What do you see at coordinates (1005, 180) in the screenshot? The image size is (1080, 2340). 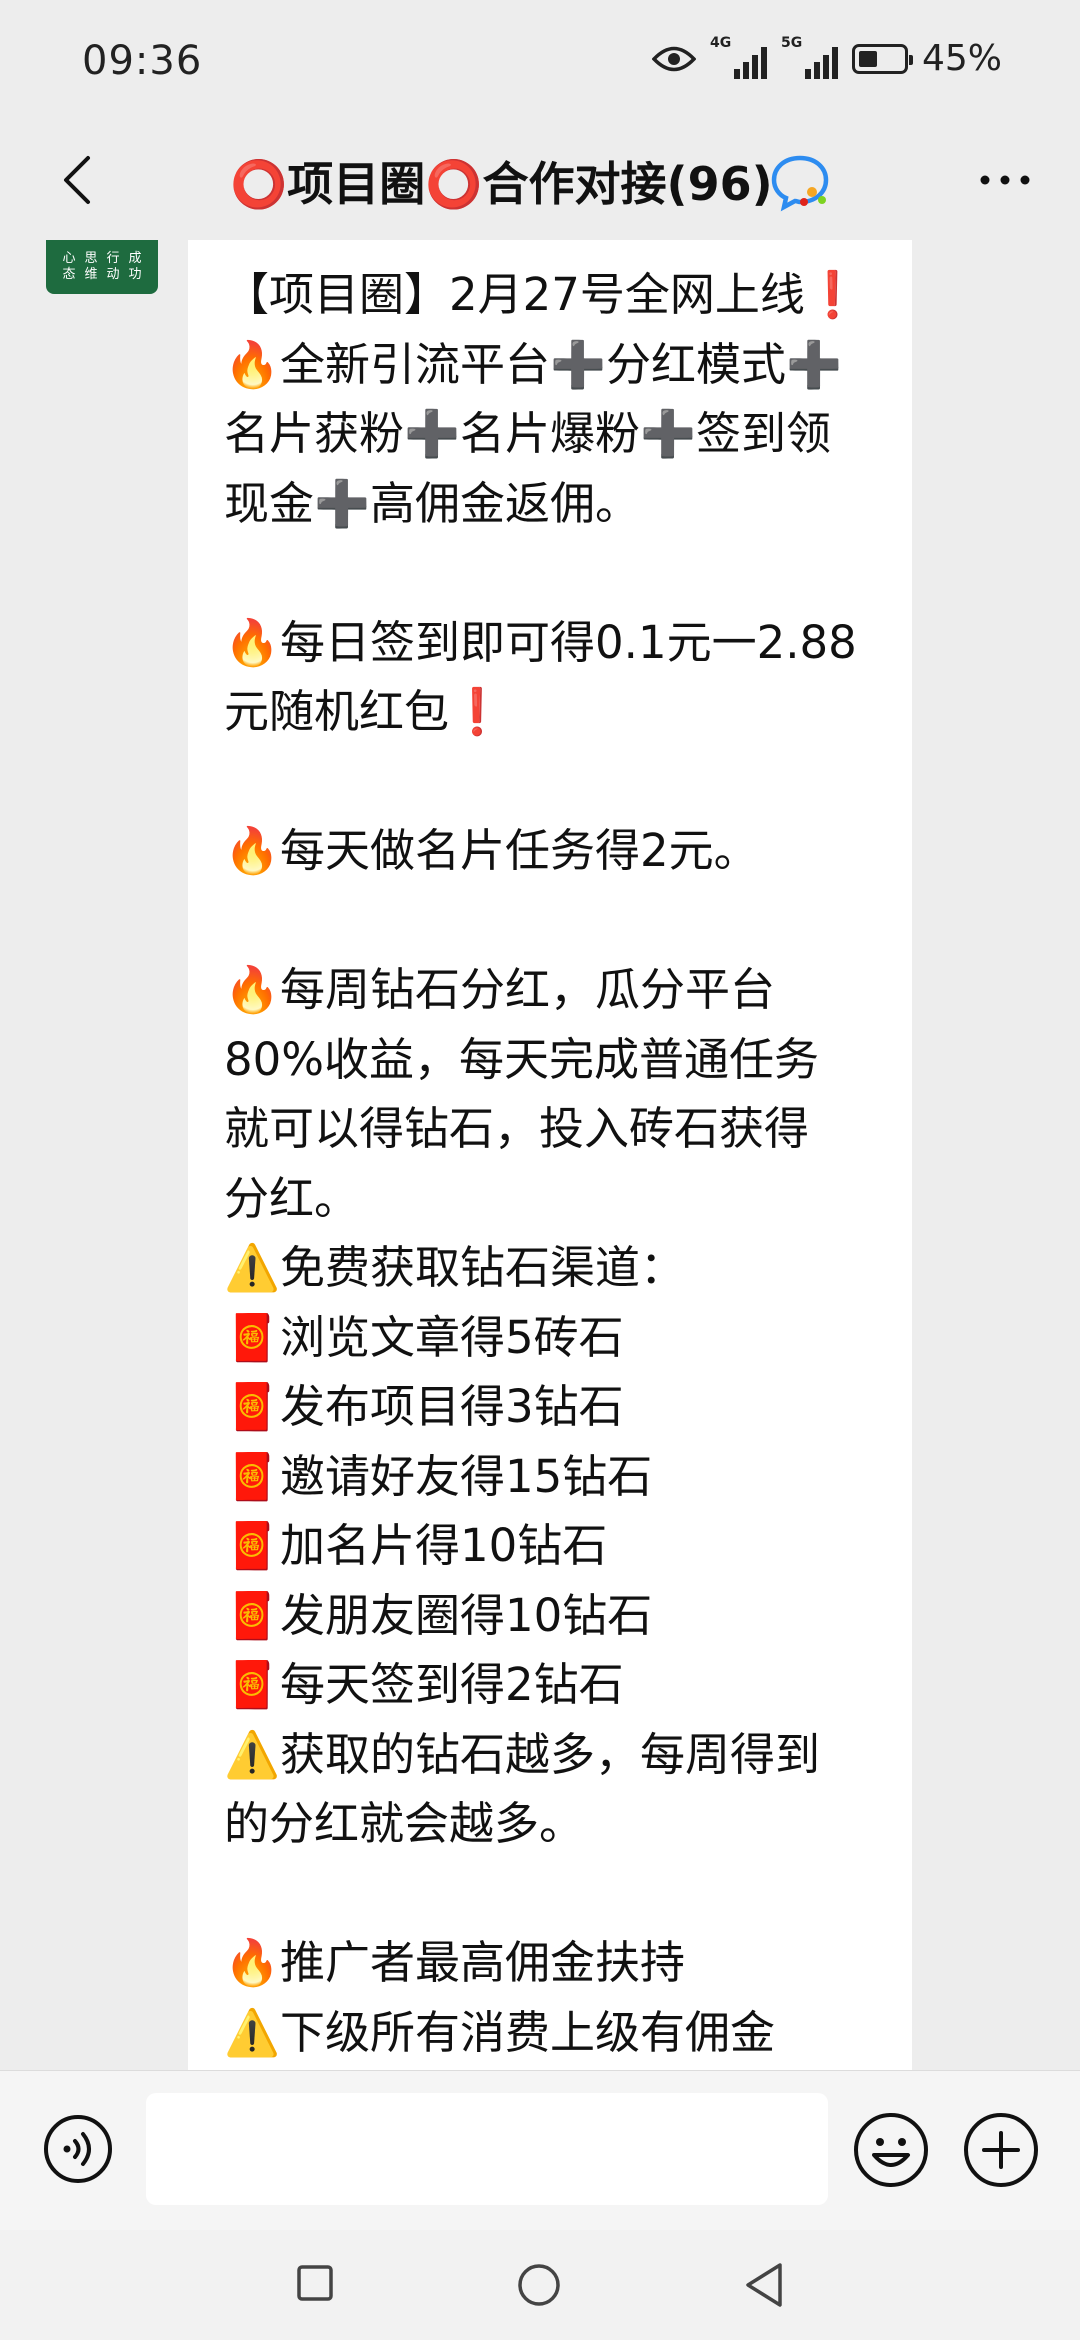 I see `more-icon` at bounding box center [1005, 180].